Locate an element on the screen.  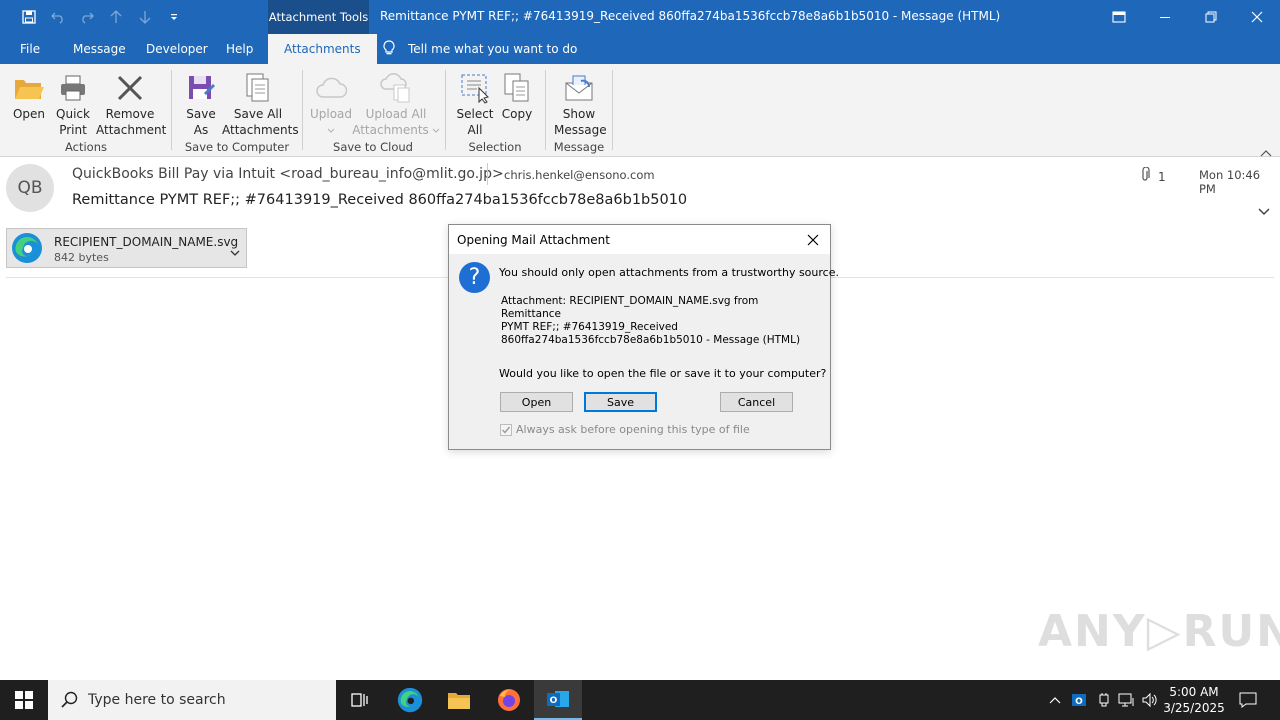
arrow-down-icon is located at coordinates (144, 17).